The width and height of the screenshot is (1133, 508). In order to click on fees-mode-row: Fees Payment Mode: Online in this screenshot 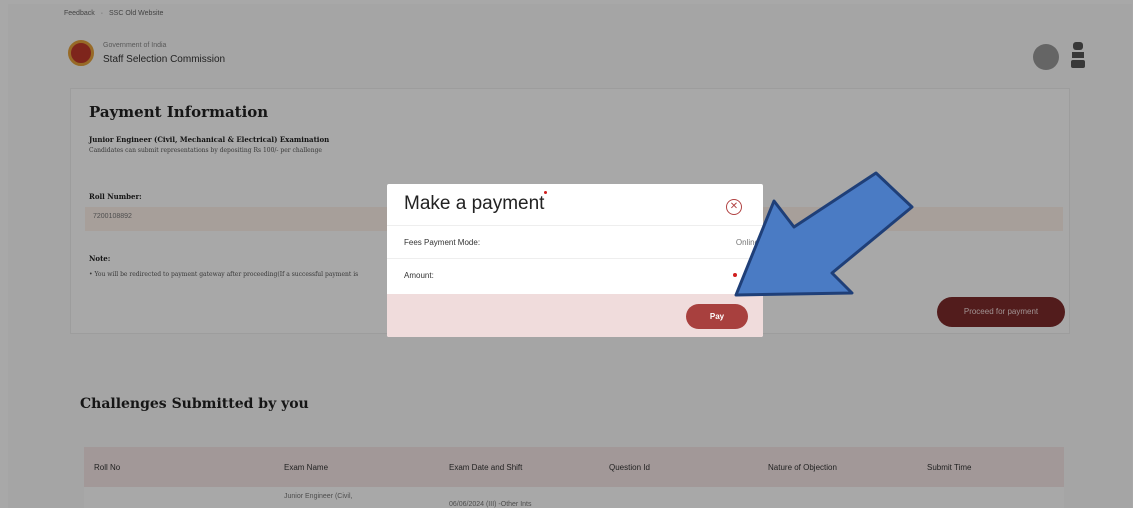, I will do `click(575, 241)`.